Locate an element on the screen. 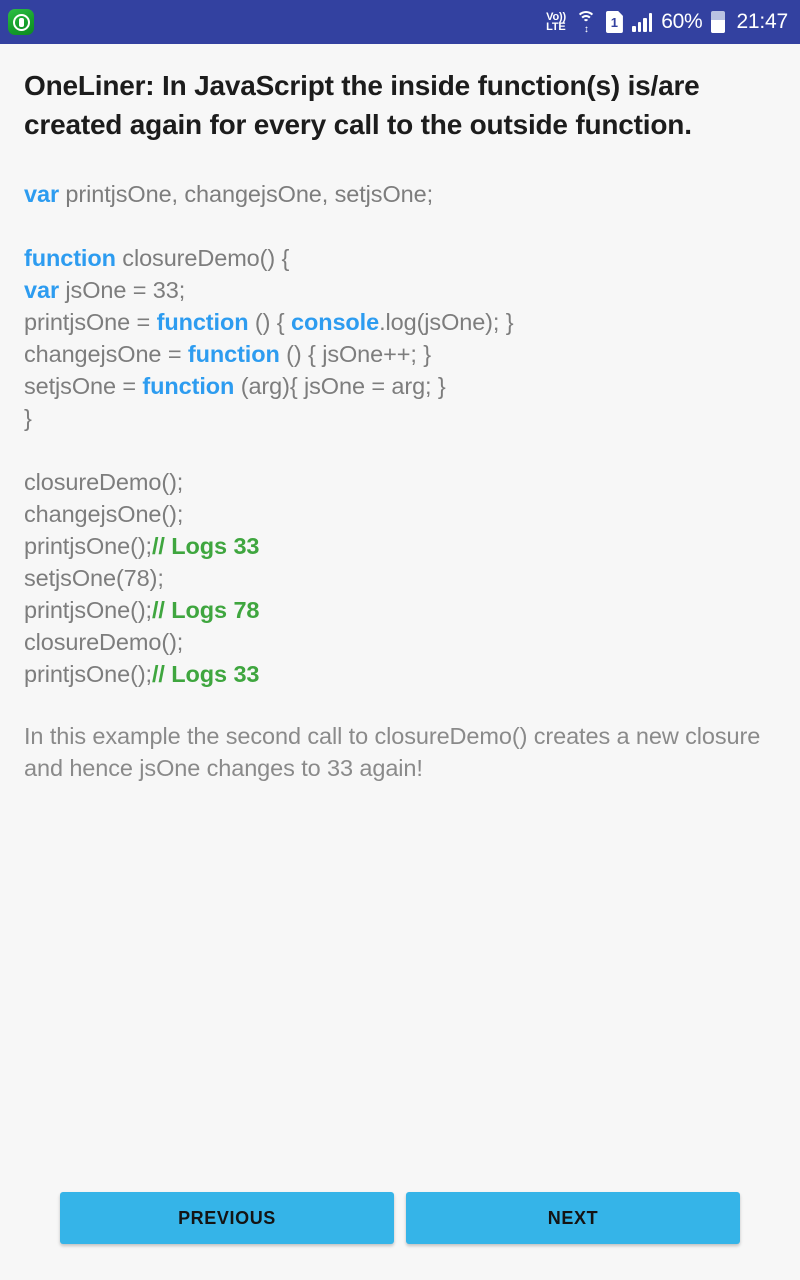  wifi-icon: ↕ is located at coordinates (586, 22).